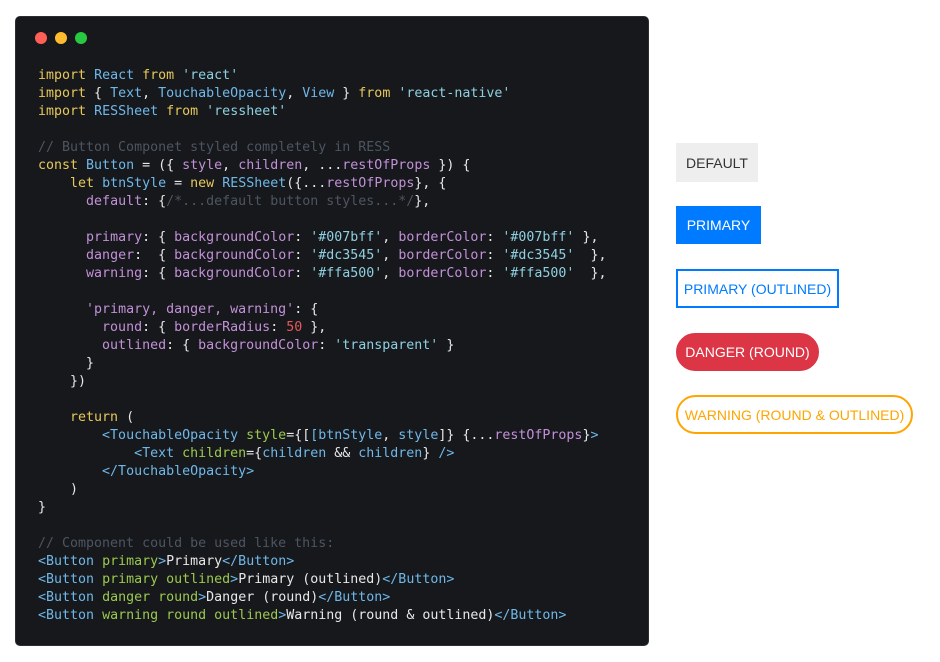 The height and width of the screenshot is (662, 940). What do you see at coordinates (98, 93) in the screenshot?
I see `code-token: {` at bounding box center [98, 93].